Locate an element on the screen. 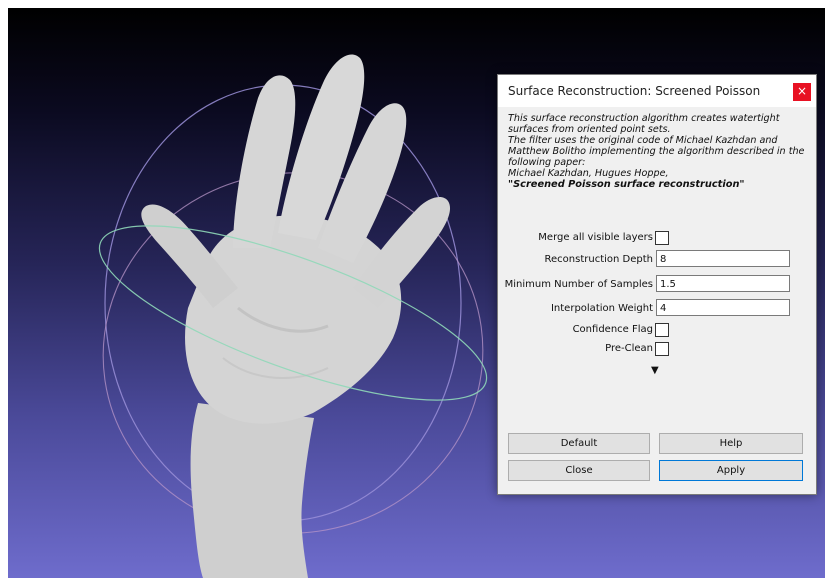  interpolation-weight-label: Interpolation Weight is located at coordinates (601, 308).